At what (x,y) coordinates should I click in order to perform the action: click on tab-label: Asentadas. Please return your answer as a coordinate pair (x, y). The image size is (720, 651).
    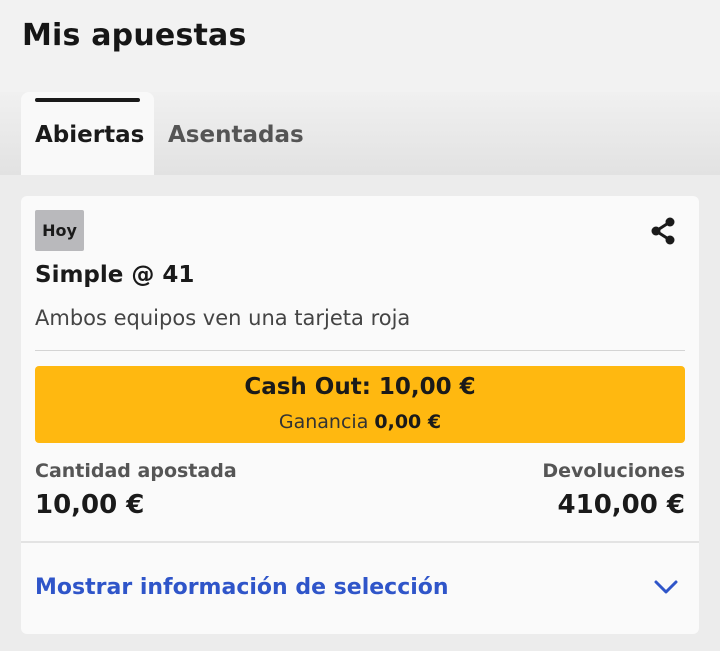
    Looking at the image, I should click on (236, 135).